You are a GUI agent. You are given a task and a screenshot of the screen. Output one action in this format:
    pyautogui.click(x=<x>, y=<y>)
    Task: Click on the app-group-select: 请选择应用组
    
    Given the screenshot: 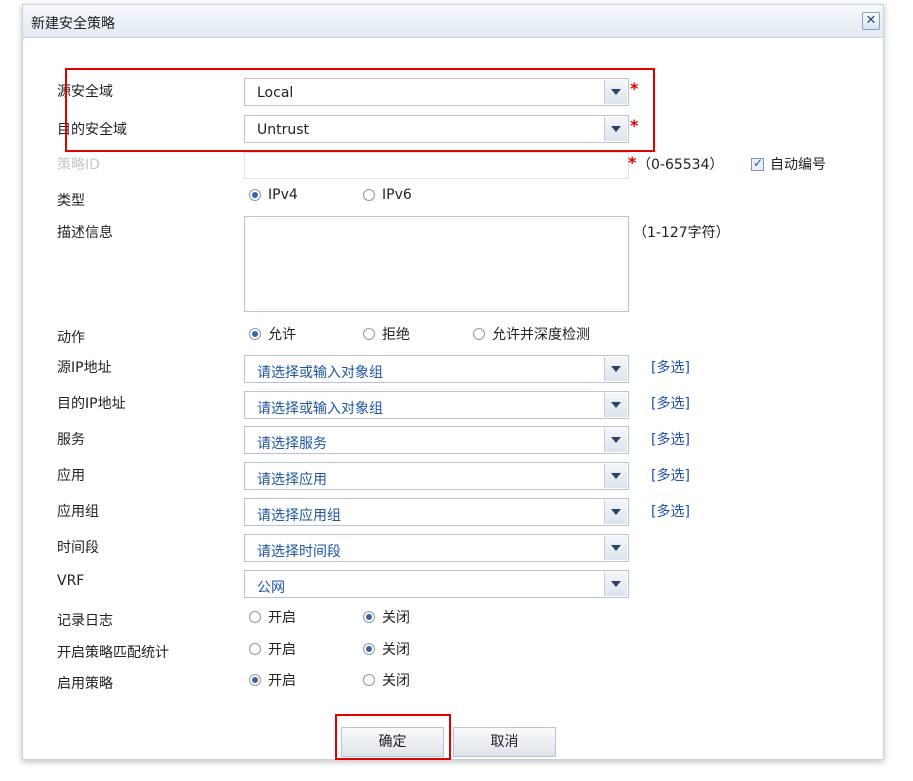 What is the action you would take?
    pyautogui.click(x=436, y=512)
    